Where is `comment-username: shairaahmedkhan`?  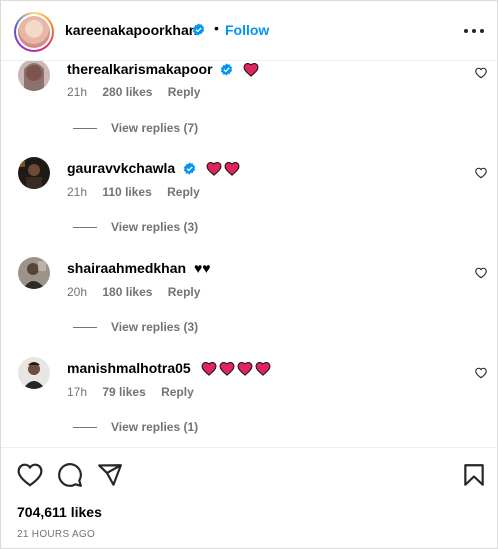
comment-username: shairaahmedkhan is located at coordinates (126, 268).